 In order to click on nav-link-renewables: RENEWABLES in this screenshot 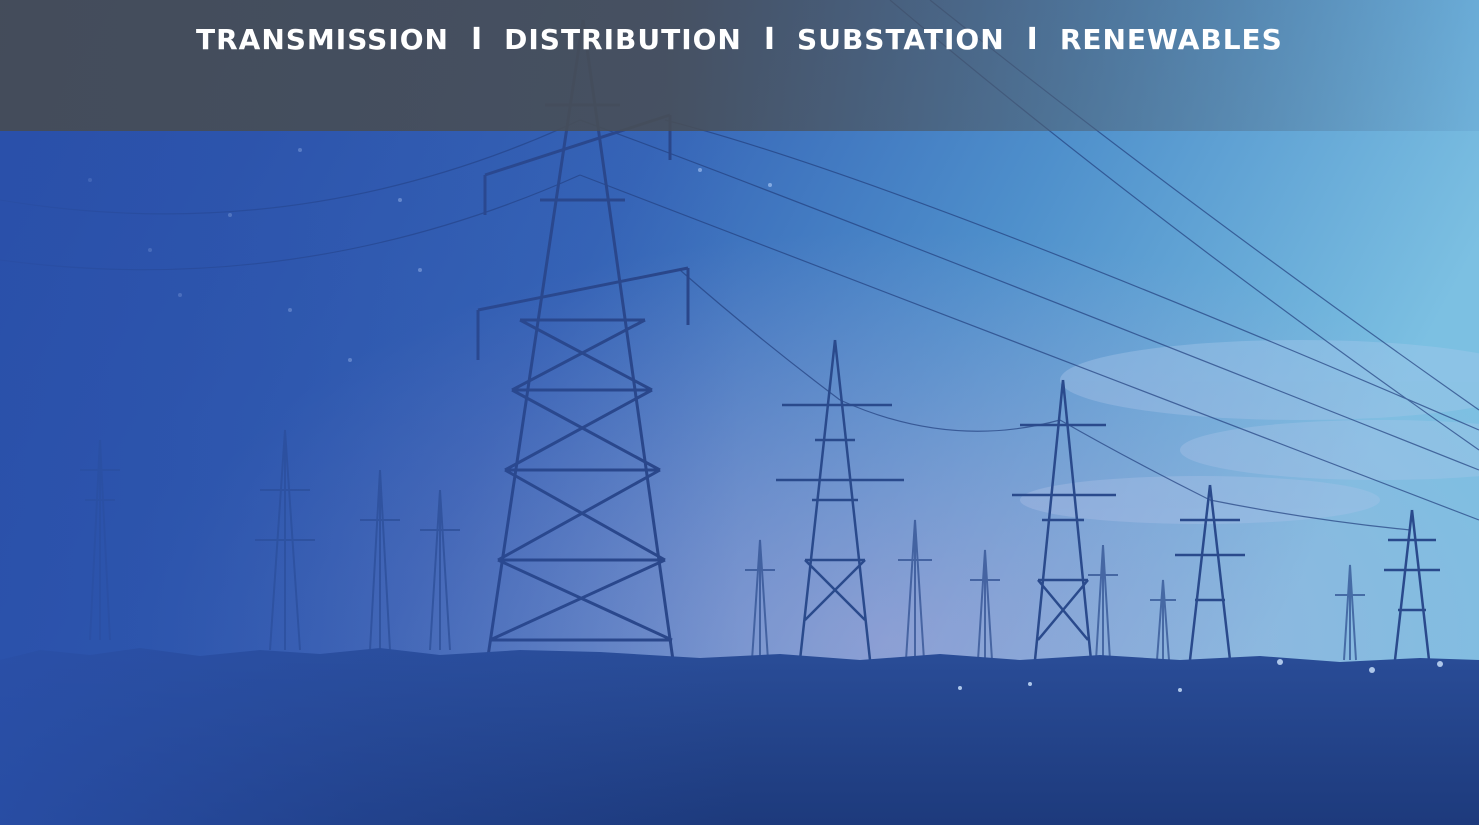, I will do `click(1171, 40)`.